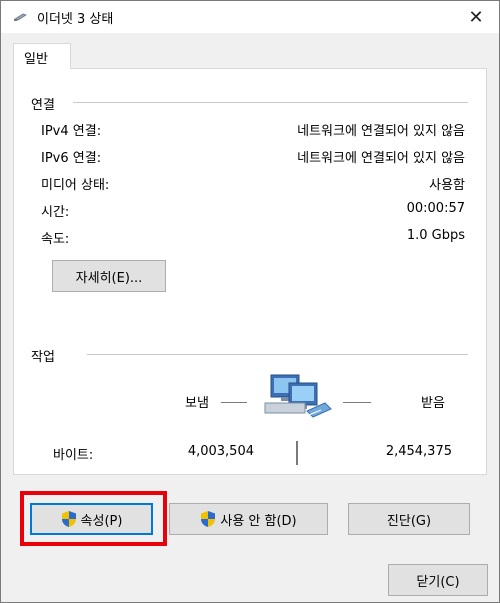  I want to click on properties-button-label: 속성(P), so click(101, 521).